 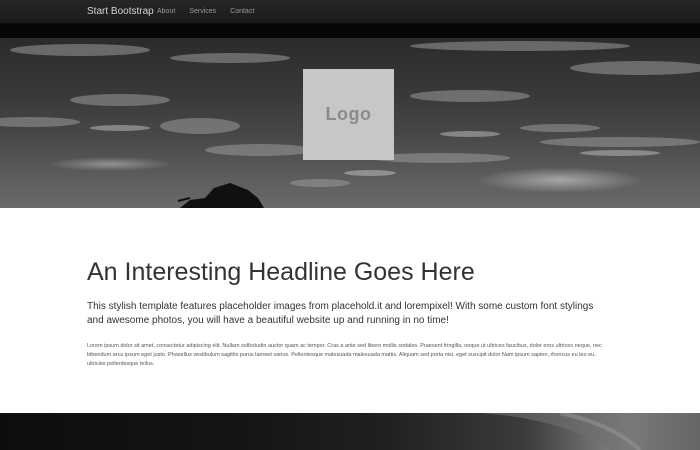 I want to click on nav-link-contact: Contact, so click(x=242, y=11).